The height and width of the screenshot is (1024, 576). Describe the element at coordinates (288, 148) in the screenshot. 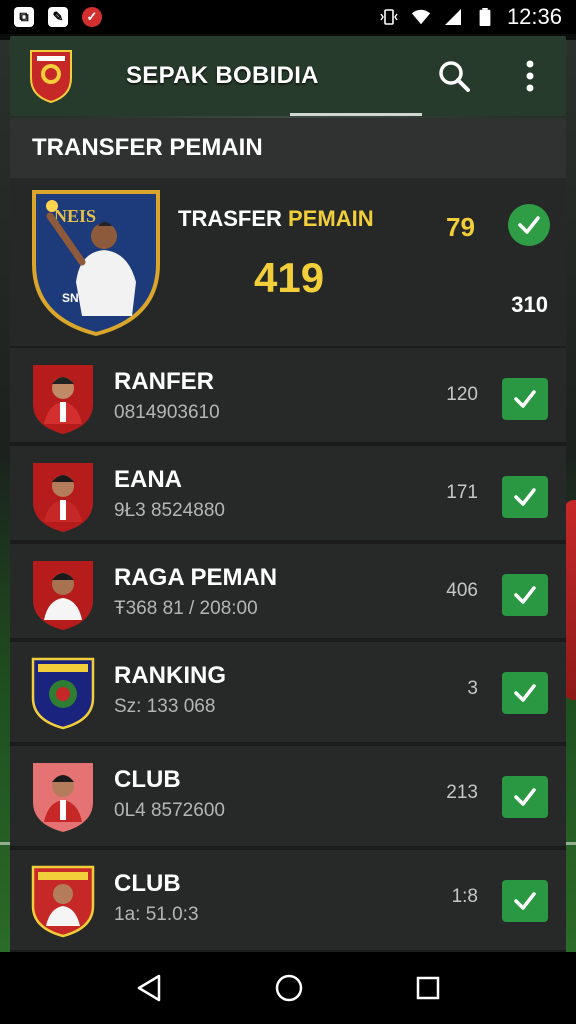

I see `section-title: TRANSFER PEMAIN` at that location.